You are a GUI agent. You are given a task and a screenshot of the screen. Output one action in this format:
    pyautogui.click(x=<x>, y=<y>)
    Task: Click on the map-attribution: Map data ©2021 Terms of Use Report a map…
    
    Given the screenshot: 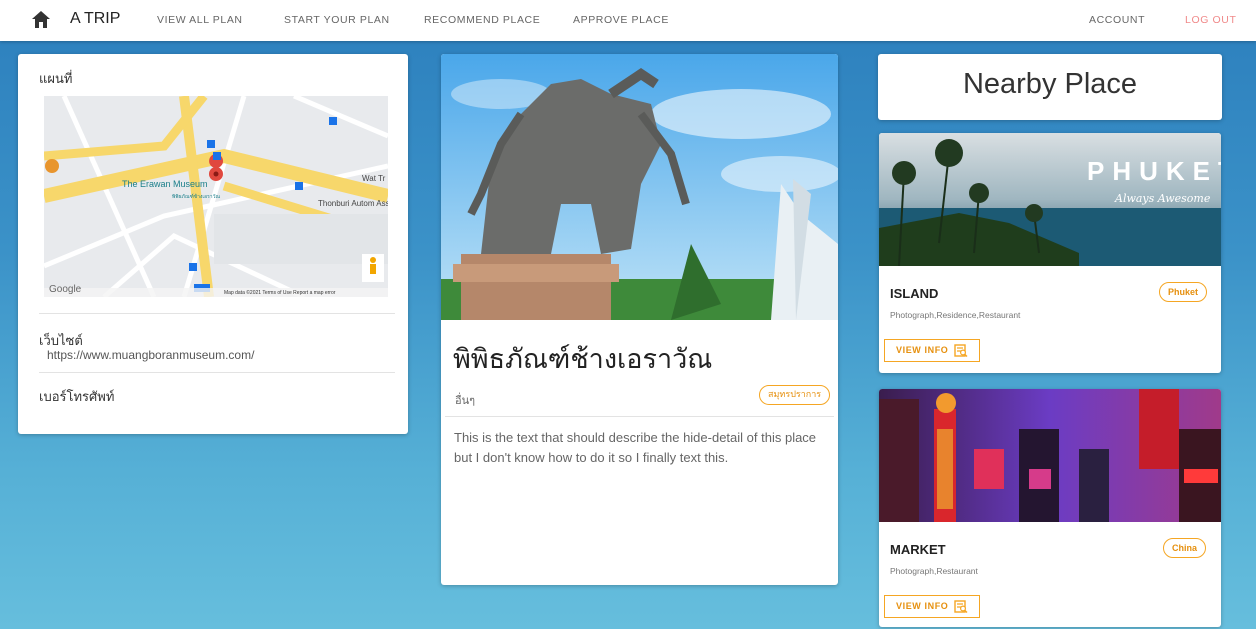 What is the action you would take?
    pyautogui.click(x=280, y=292)
    